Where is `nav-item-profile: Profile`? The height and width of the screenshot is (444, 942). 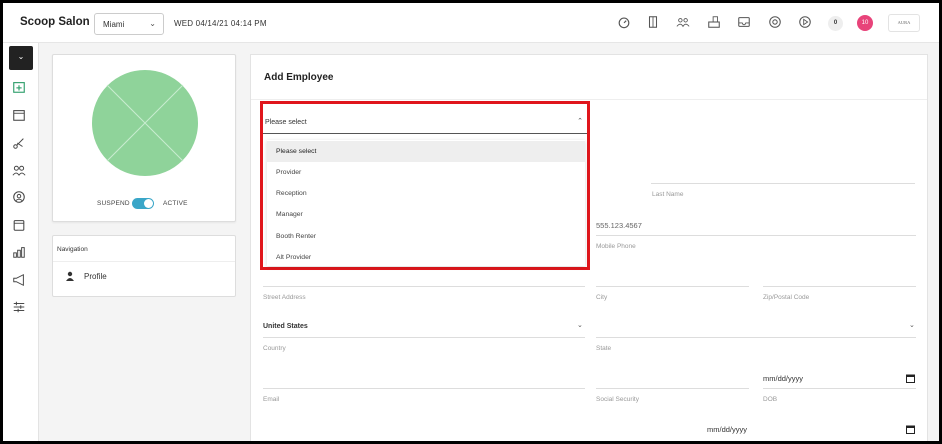 nav-item-profile: Profile is located at coordinates (135, 277).